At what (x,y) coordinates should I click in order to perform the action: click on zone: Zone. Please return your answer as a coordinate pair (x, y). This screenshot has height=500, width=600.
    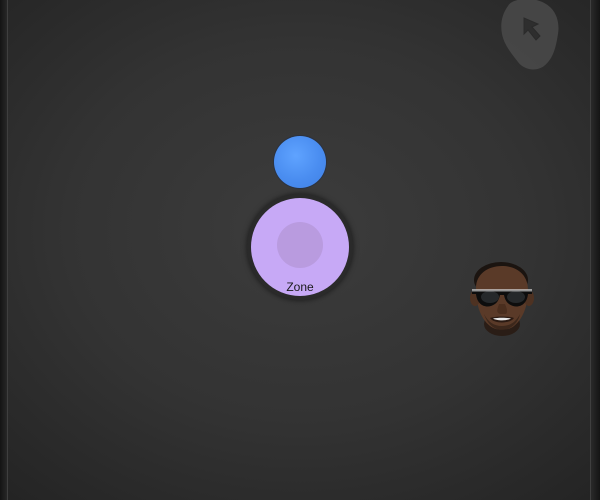
    Looking at the image, I should click on (300, 247).